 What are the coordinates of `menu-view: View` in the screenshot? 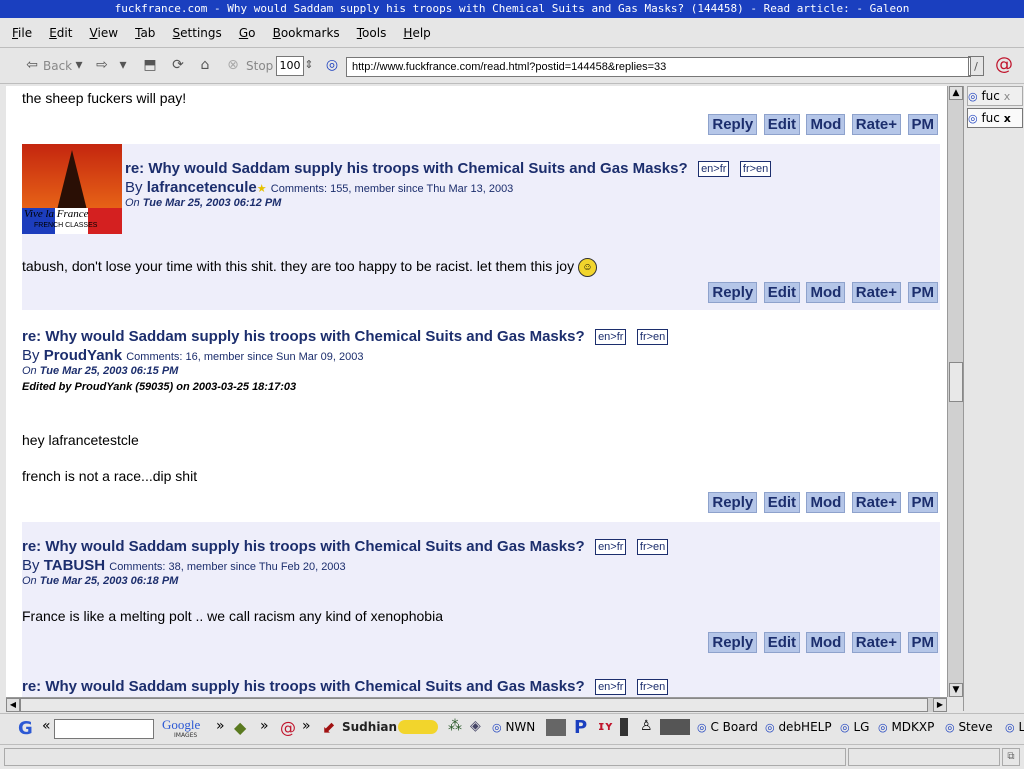 It's located at (104, 33).